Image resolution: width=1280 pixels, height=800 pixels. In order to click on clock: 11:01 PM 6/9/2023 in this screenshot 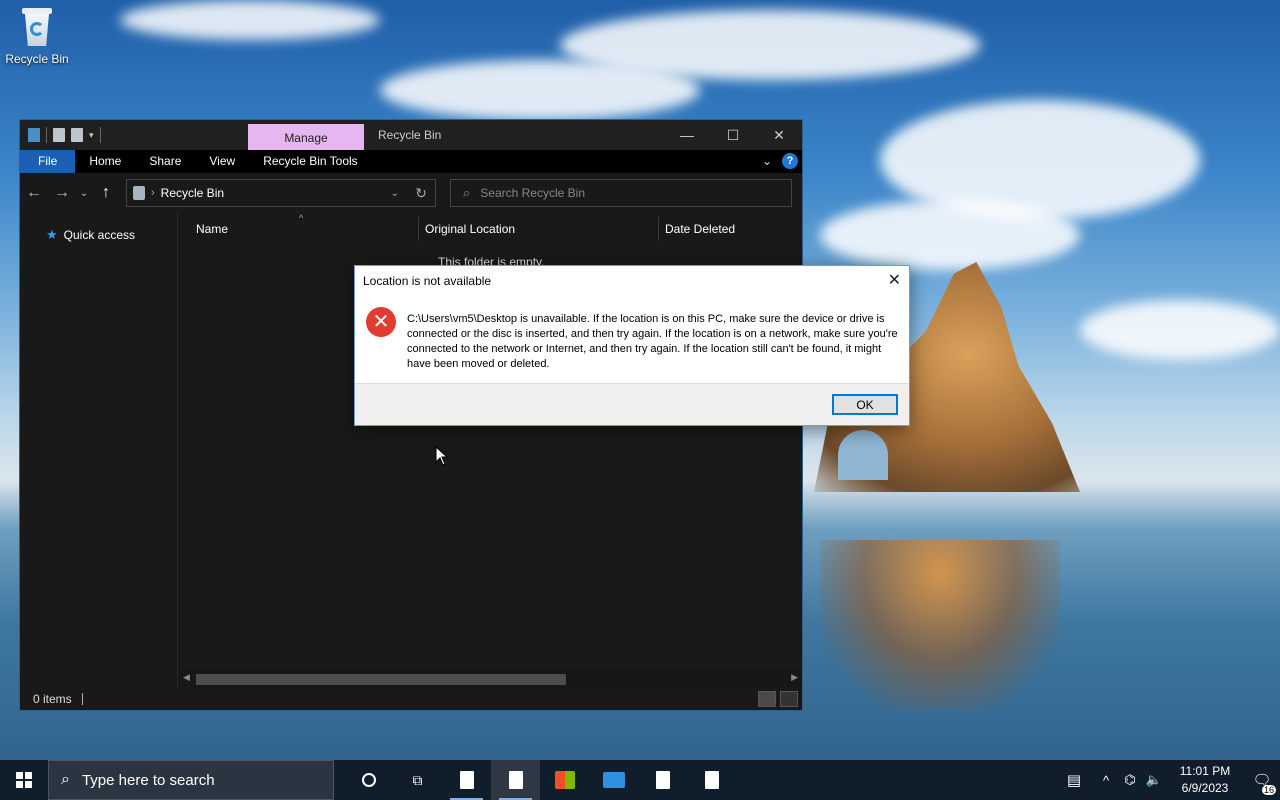, I will do `click(1205, 780)`.